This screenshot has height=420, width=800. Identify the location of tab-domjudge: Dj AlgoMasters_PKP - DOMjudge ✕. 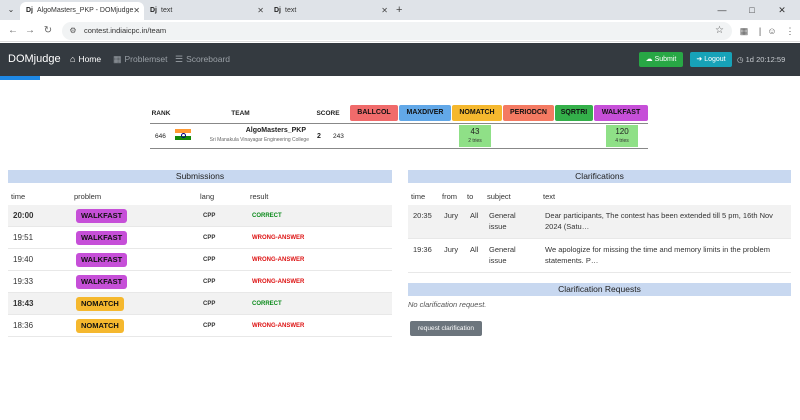
(82, 11).